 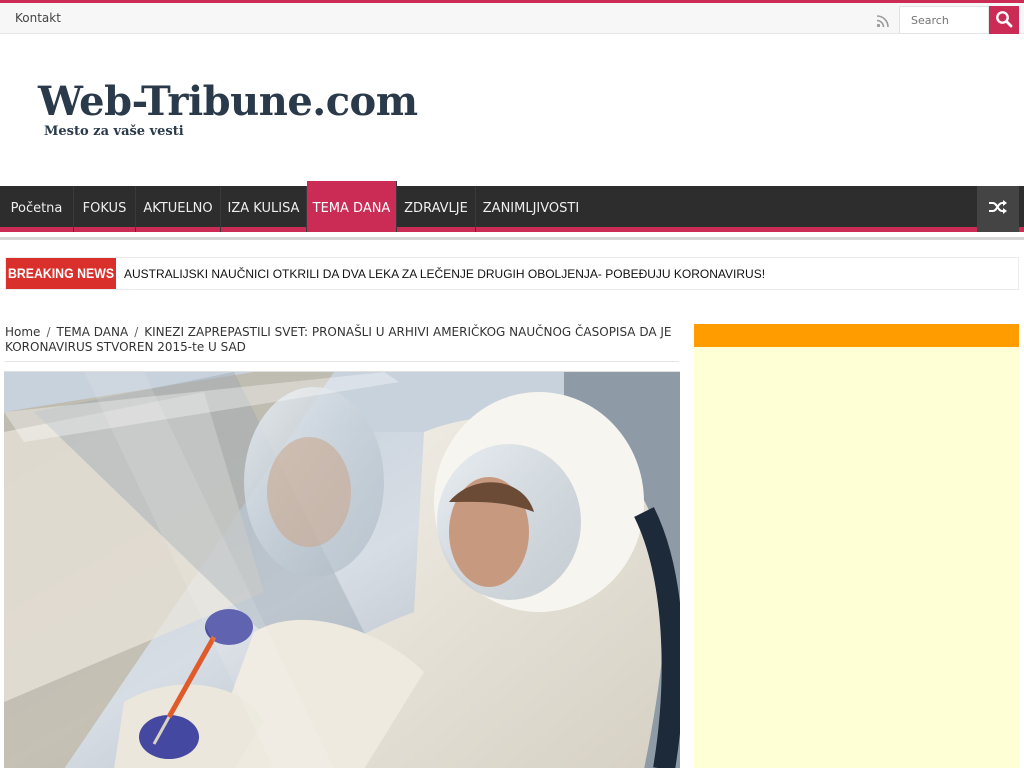 I want to click on search-button, so click(x=1004, y=20).